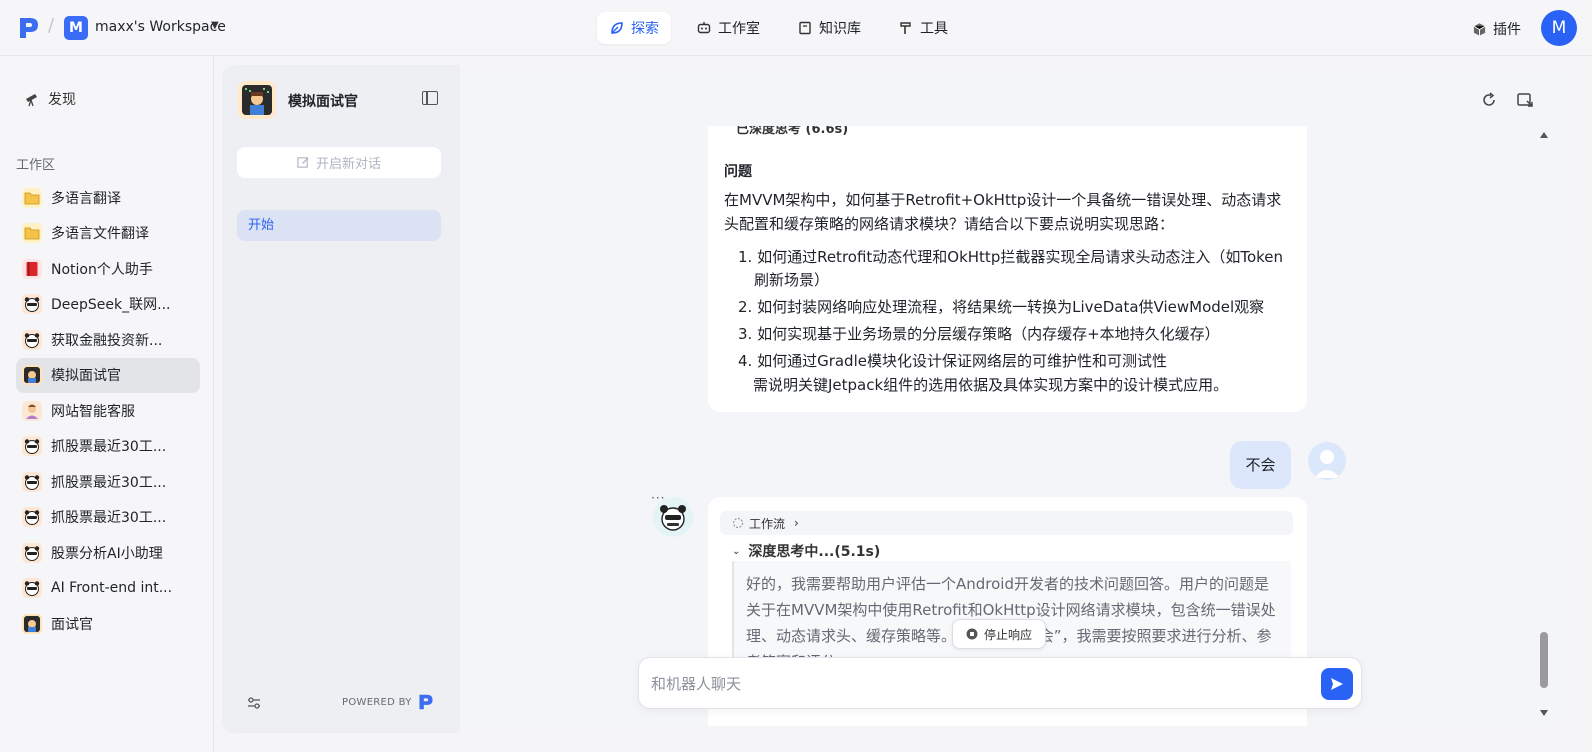 Image resolution: width=1592 pixels, height=752 pixels. Describe the element at coordinates (979, 334) in the screenshot. I see `list-item: 3. 如何实现基于业务场景的分层缓存策略（内存缓存+本地持久化缓存）` at that location.